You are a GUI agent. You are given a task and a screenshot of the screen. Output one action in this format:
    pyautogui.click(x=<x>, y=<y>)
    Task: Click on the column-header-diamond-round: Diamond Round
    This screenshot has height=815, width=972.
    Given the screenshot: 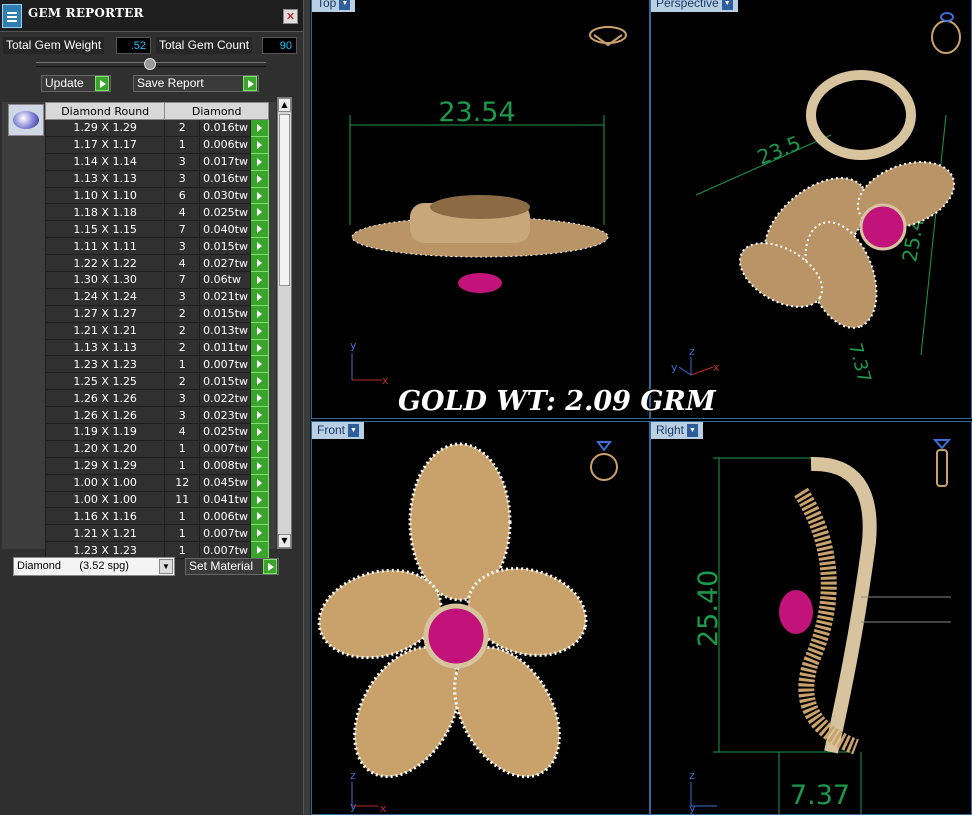 What is the action you would take?
    pyautogui.click(x=105, y=111)
    